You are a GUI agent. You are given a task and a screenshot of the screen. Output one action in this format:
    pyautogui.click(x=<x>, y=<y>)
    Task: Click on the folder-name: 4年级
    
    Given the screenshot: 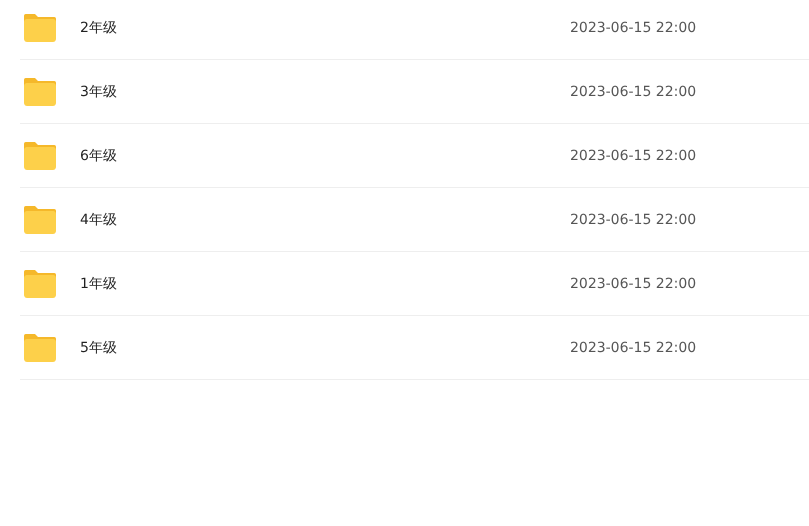 What is the action you would take?
    pyautogui.click(x=280, y=219)
    